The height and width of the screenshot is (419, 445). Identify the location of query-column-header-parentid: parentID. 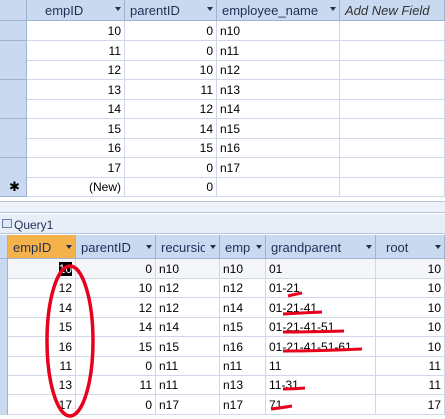
(116, 247).